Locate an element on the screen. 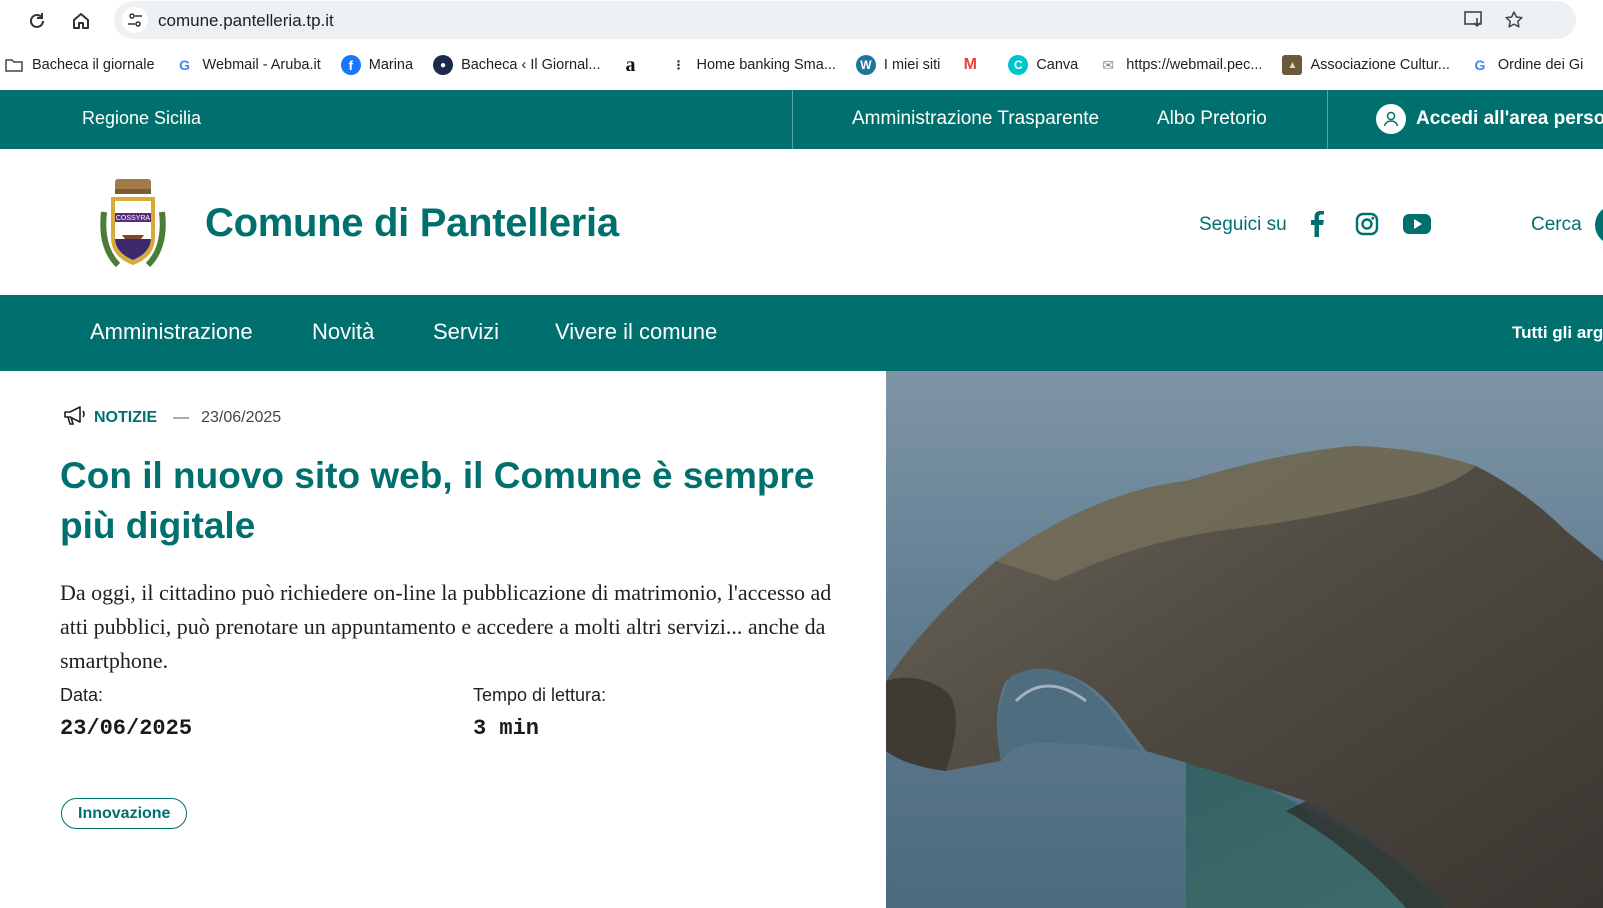  site-info-icon is located at coordinates (135, 20).